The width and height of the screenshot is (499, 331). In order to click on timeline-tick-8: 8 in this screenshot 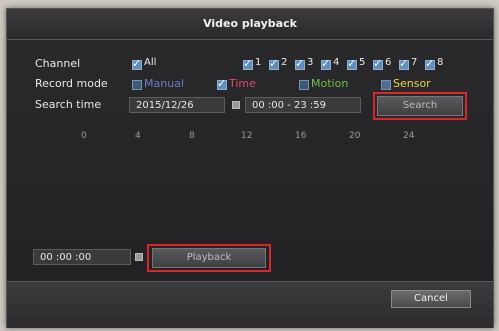, I will do `click(192, 136)`.